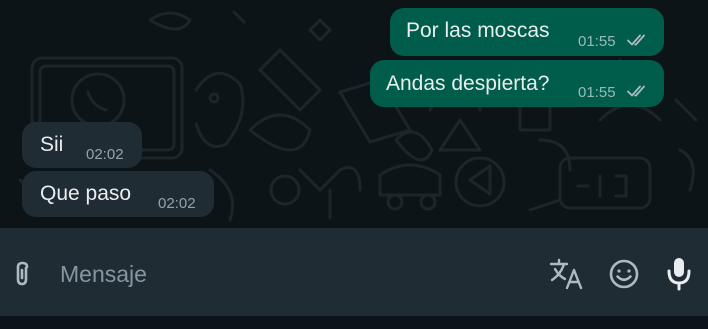 The height and width of the screenshot is (329, 708). Describe the element at coordinates (23, 274) in the screenshot. I see `attach-icon` at that location.